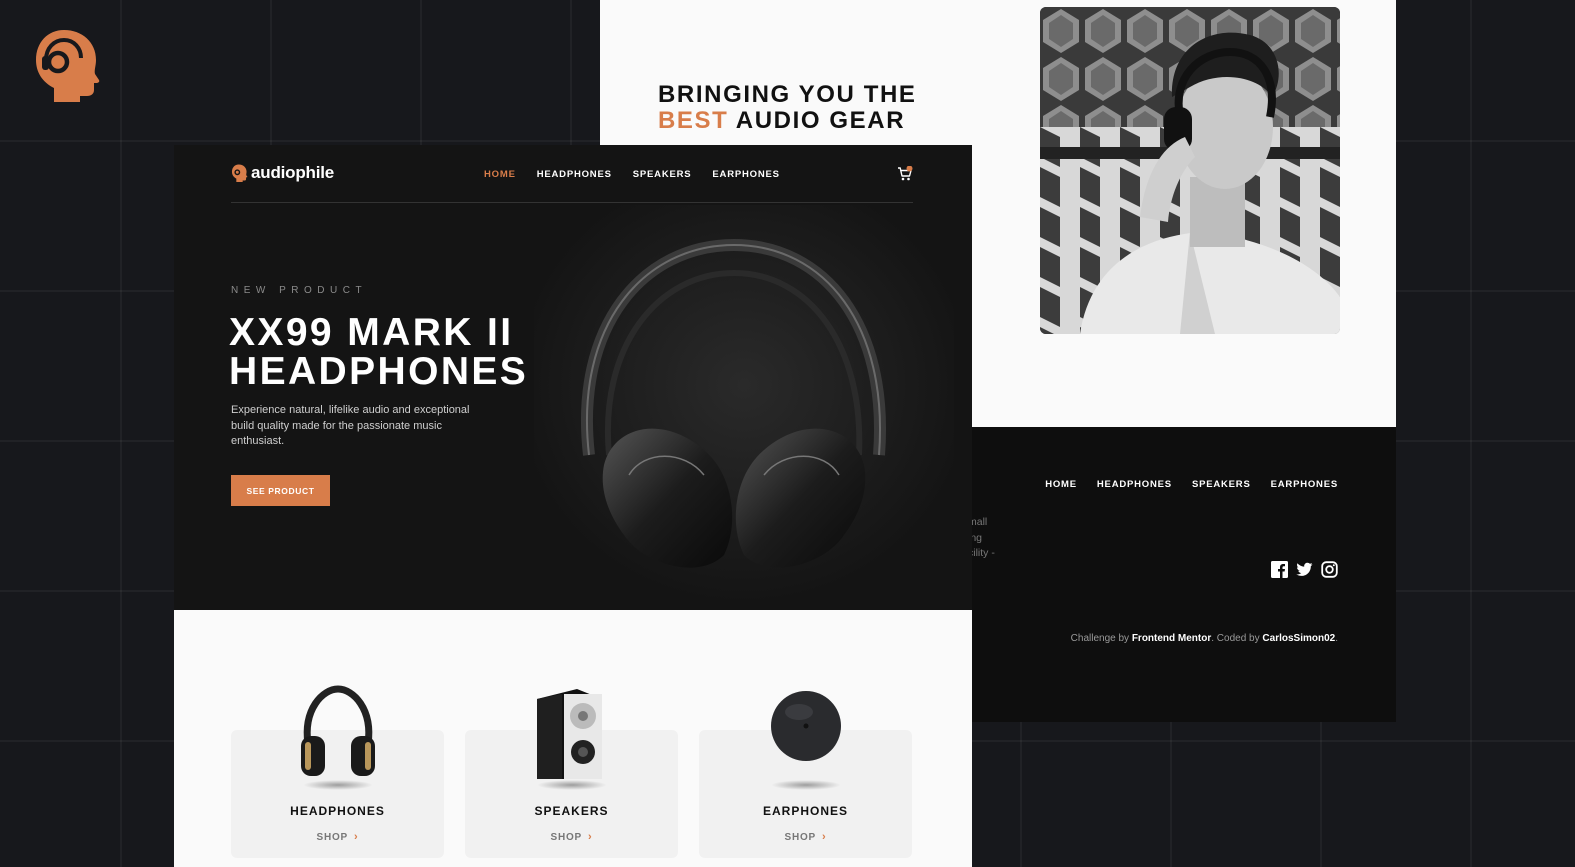 This screenshot has height=867, width=1575. I want to click on hero-overline: NEW PRODUCT, so click(299, 290).